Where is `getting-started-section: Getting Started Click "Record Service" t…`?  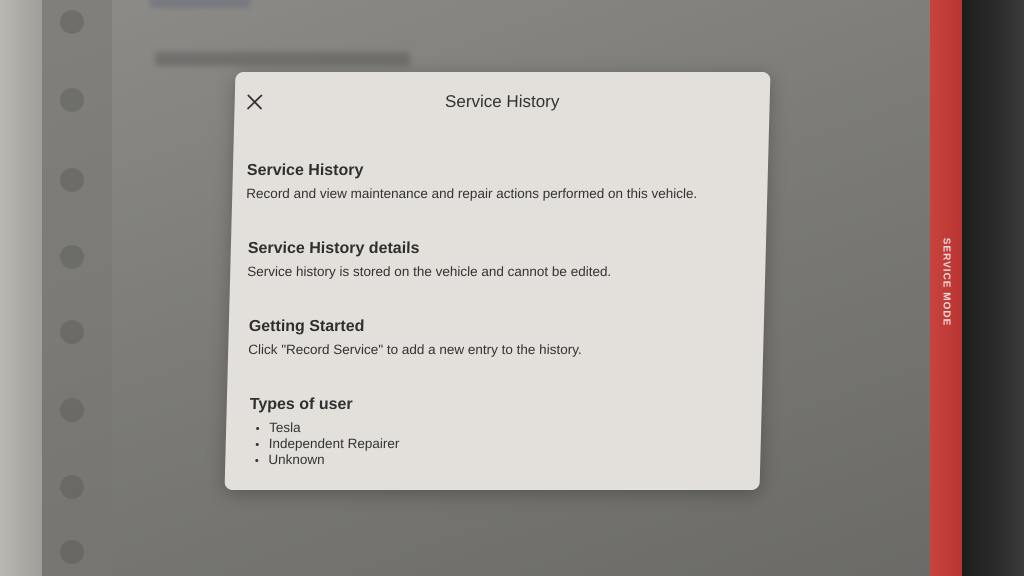
getting-started-section: Getting Started Click "Record Service" t… is located at coordinates (498, 337).